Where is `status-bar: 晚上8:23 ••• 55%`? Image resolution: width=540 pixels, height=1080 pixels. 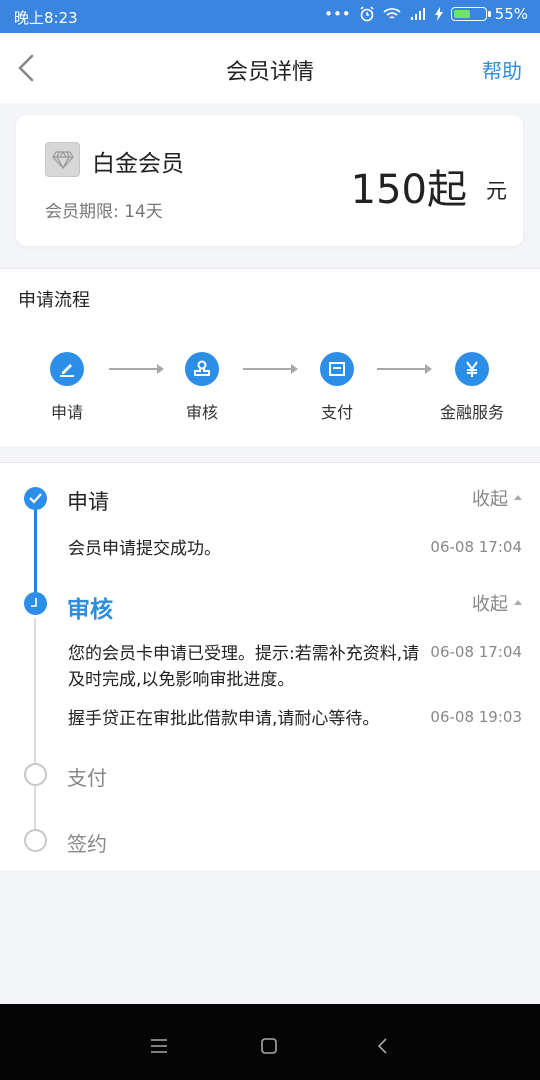 status-bar: 晚上8:23 ••• 55% is located at coordinates (270, 16).